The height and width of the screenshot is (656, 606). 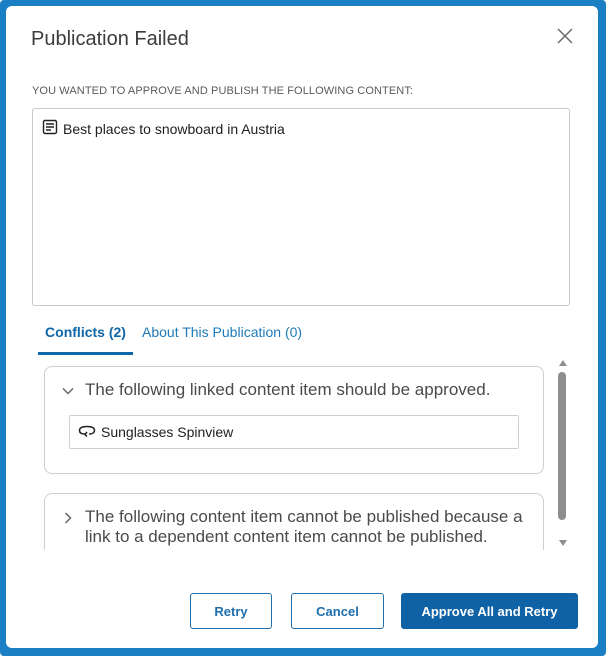 What do you see at coordinates (563, 363) in the screenshot?
I see `scroll-up-arrow-icon` at bounding box center [563, 363].